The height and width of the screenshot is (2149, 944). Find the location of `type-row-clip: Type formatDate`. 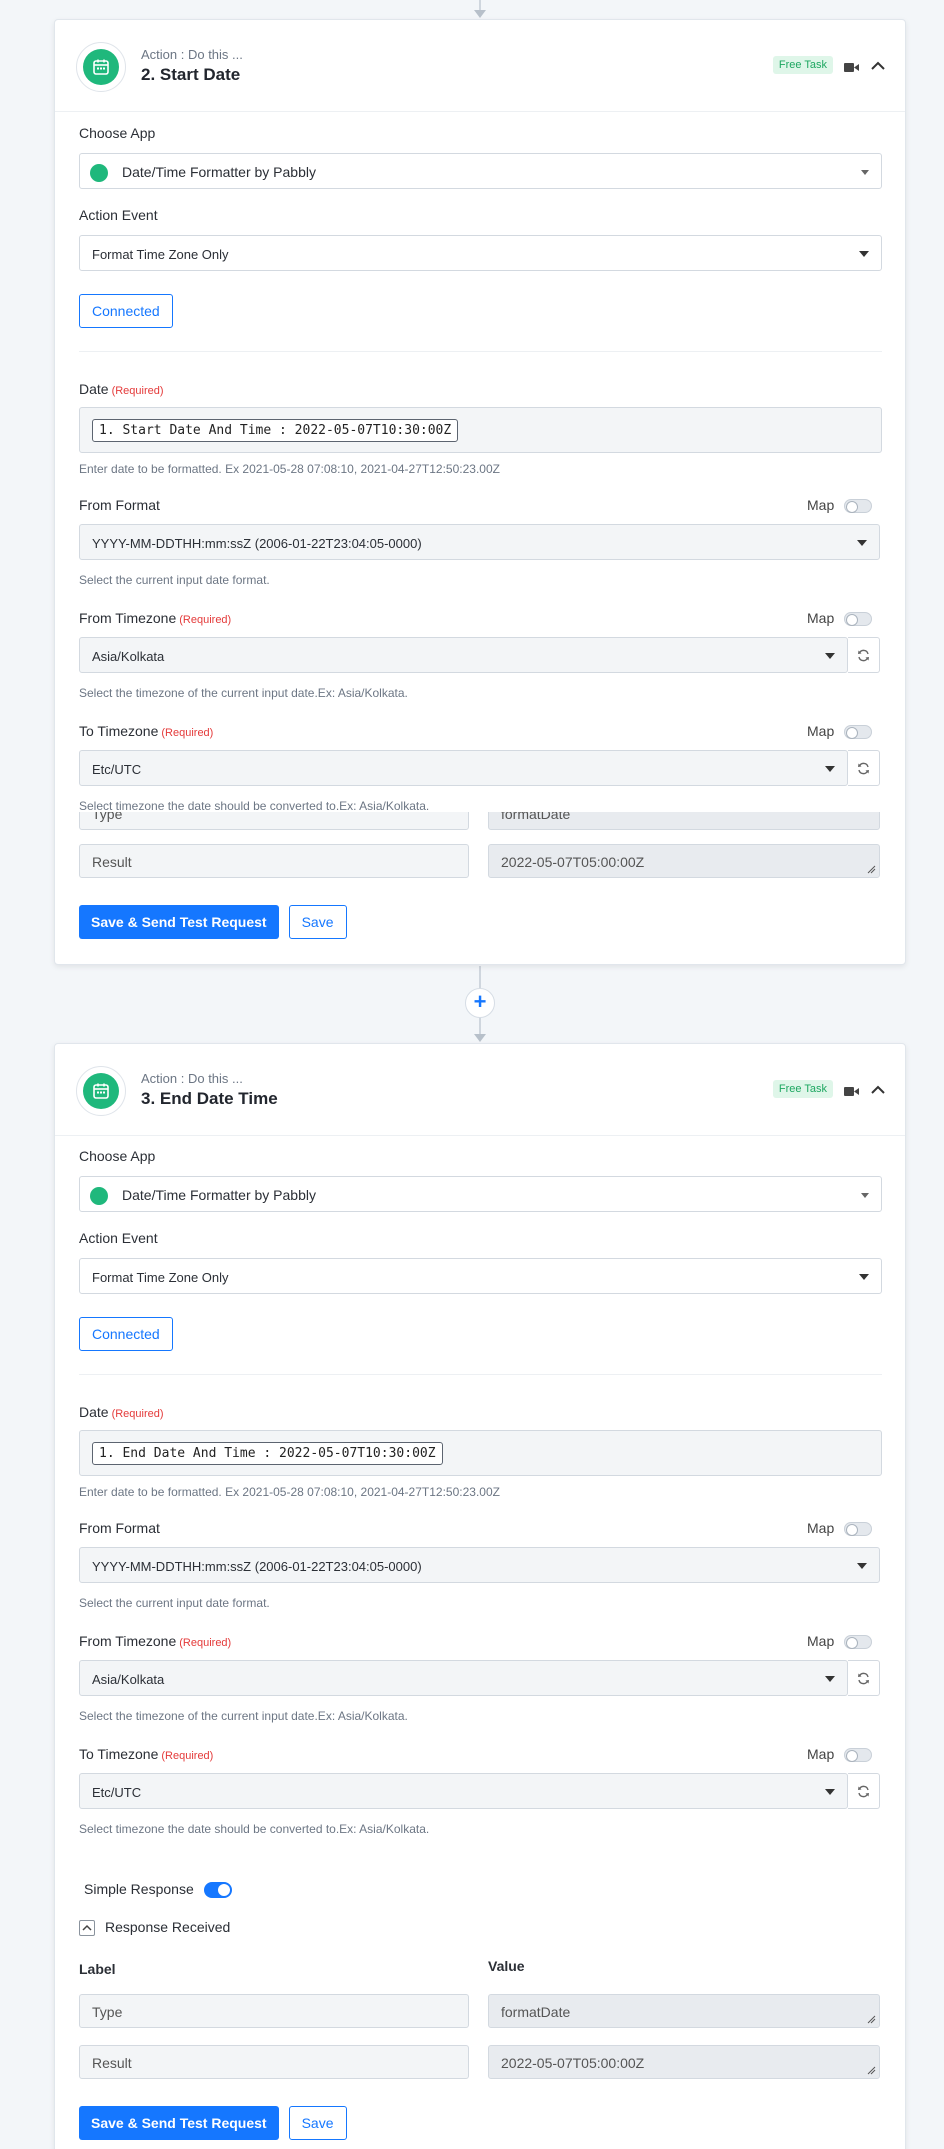

type-row-clip: Type formatDate is located at coordinates (480, 821).